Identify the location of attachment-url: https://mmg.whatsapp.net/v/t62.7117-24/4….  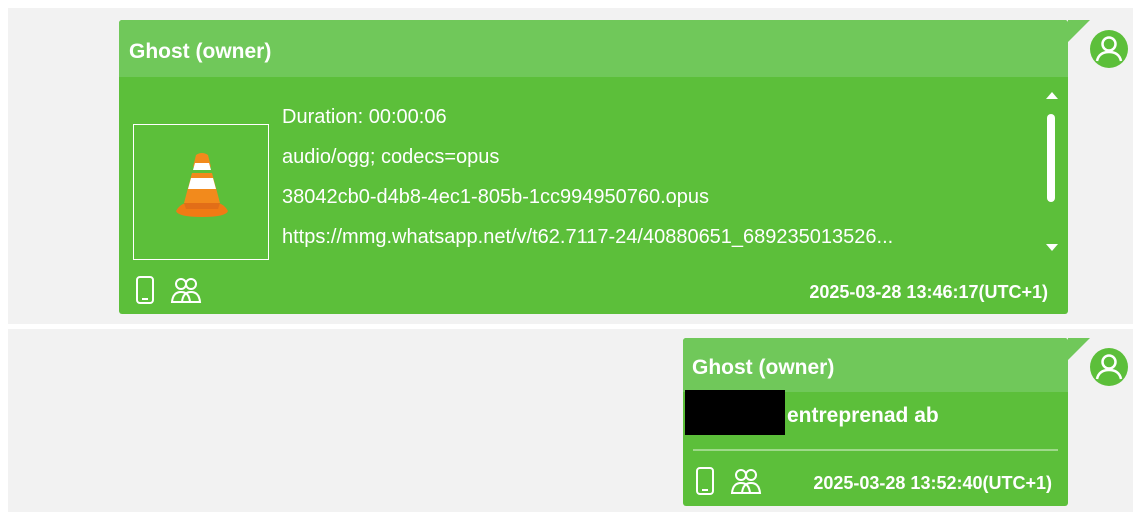
(587, 237).